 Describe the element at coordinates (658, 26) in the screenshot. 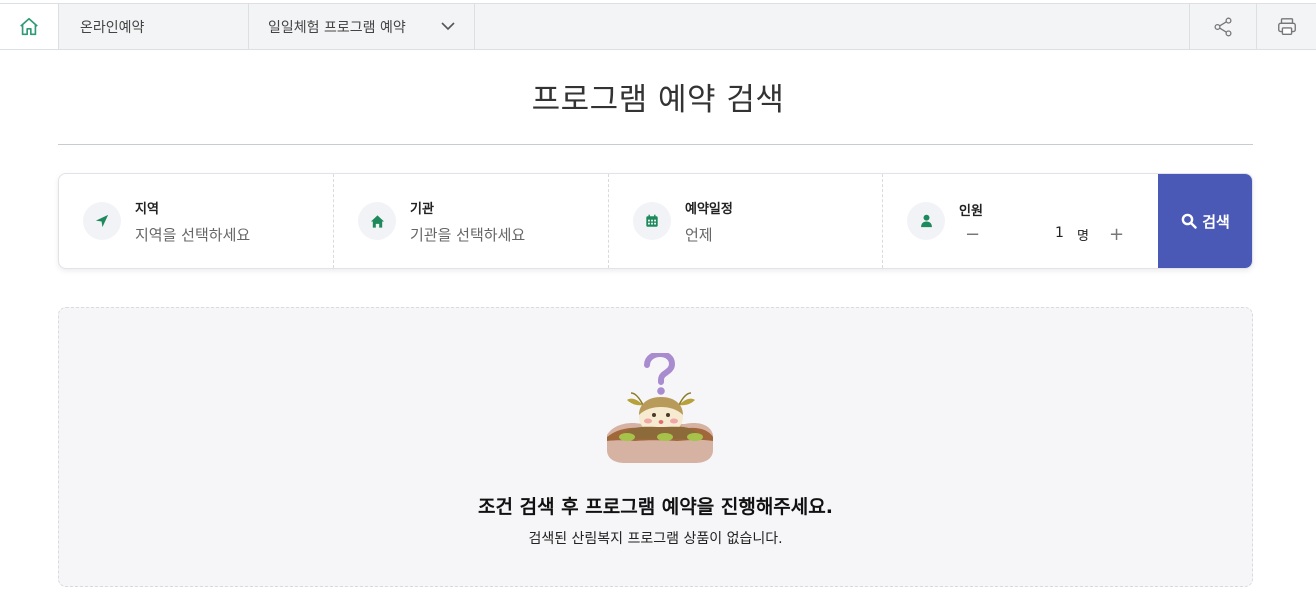

I see `top-nav-bar: 온라인예약 일일체험 프로그램 예약` at that location.